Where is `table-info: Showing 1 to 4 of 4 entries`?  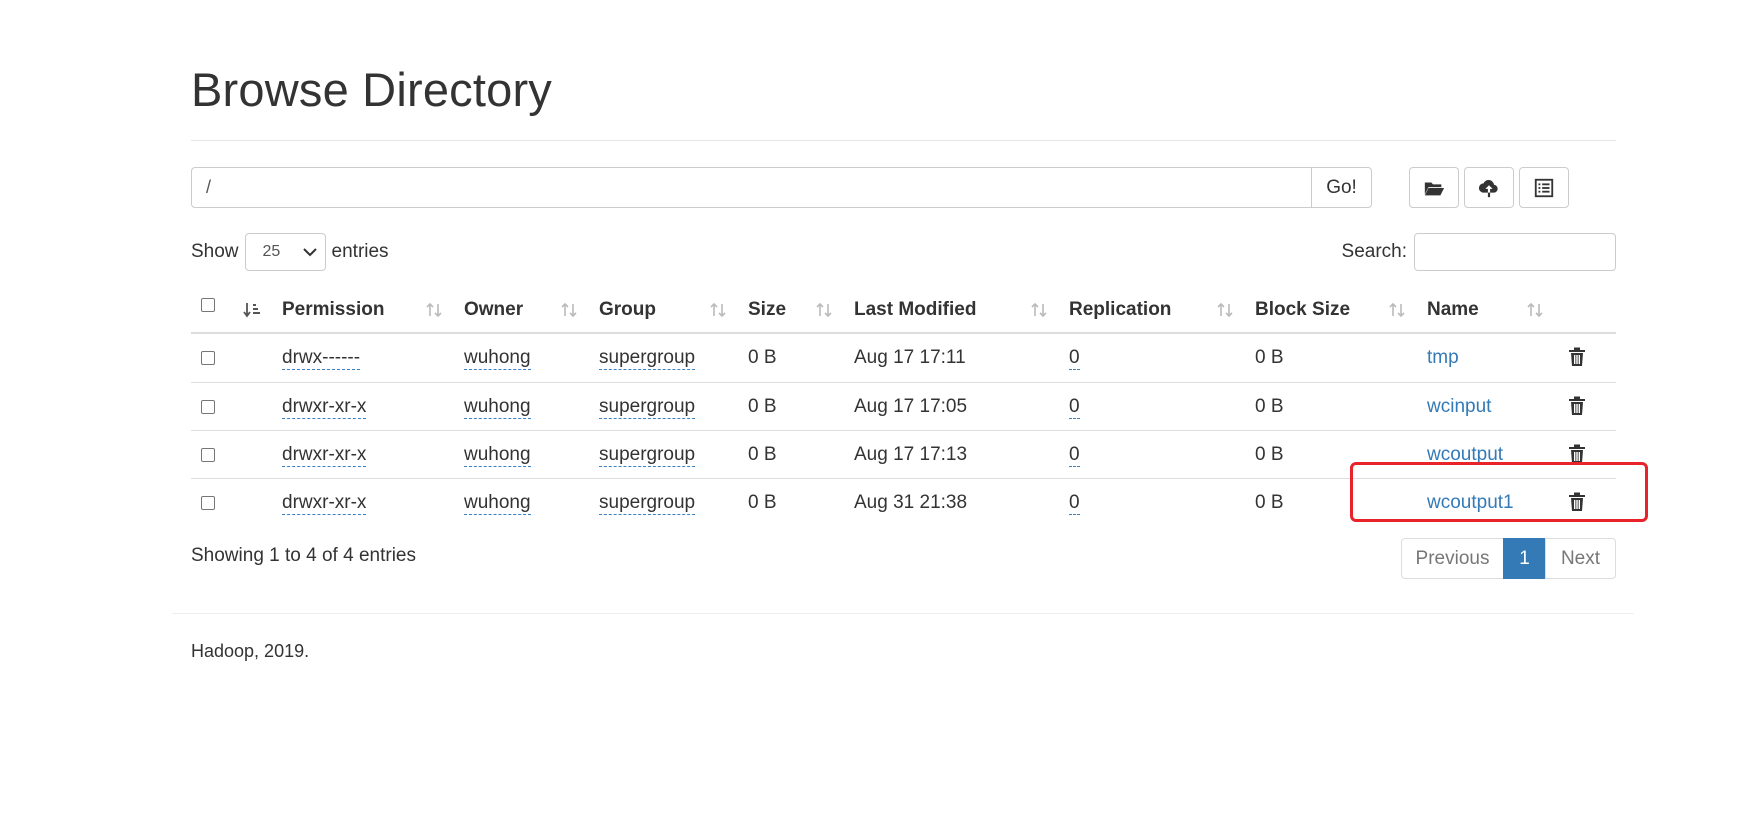 table-info: Showing 1 to 4 of 4 entries is located at coordinates (303, 555).